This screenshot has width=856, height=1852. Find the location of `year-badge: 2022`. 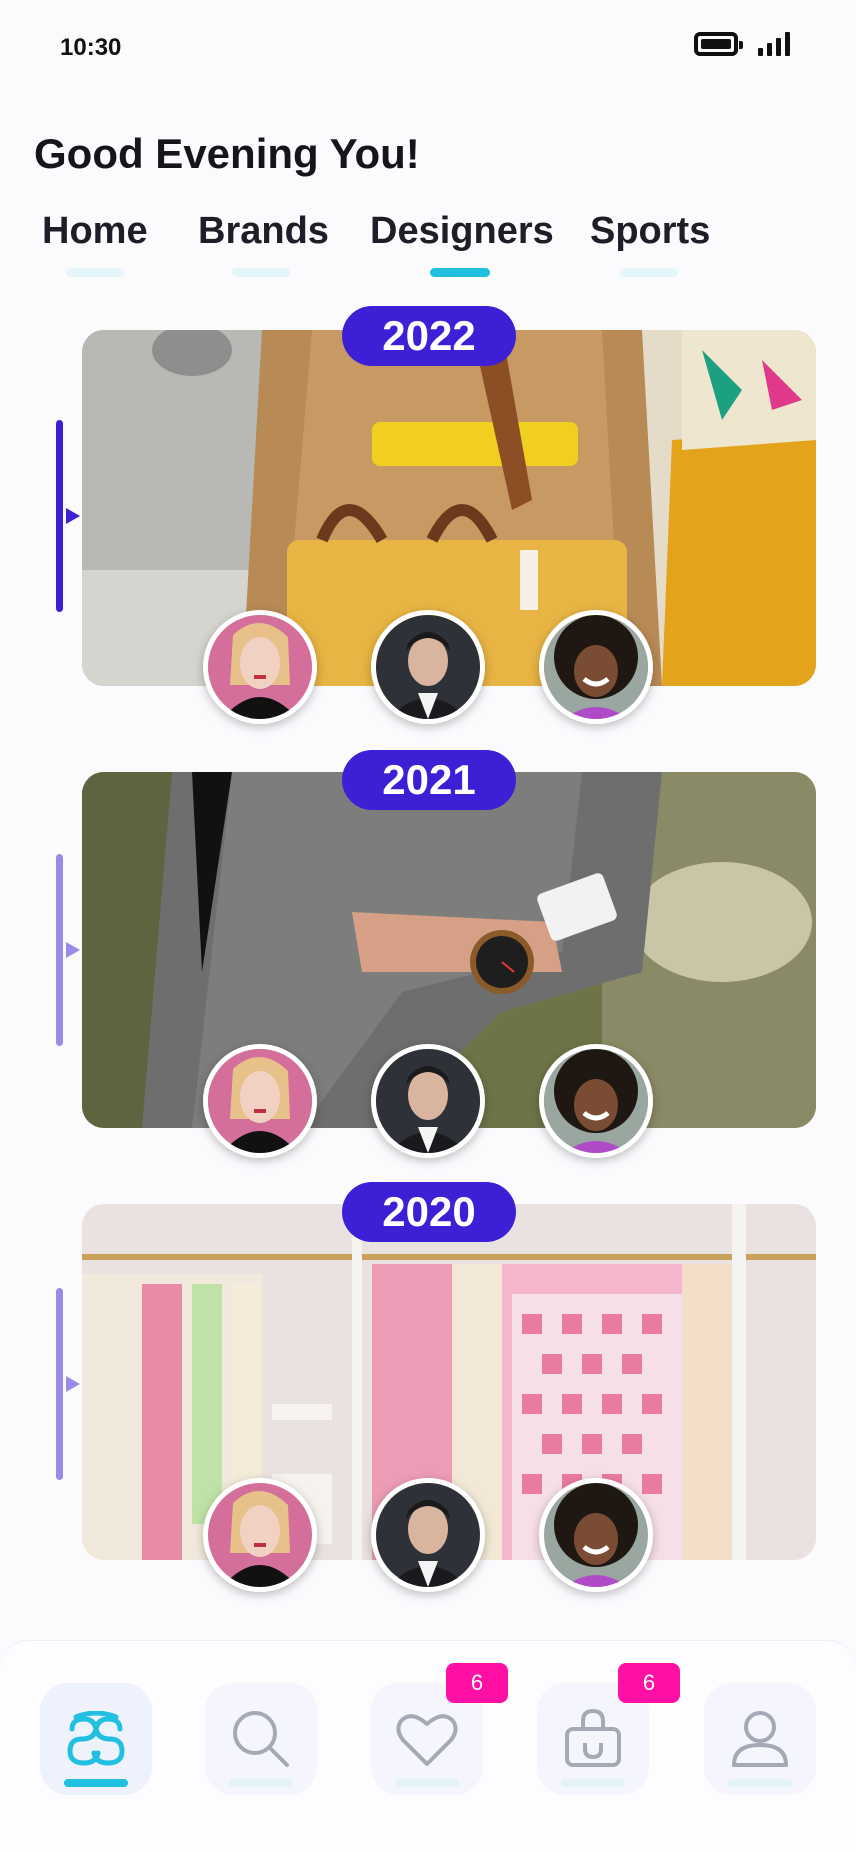

year-badge: 2022 is located at coordinates (429, 336).